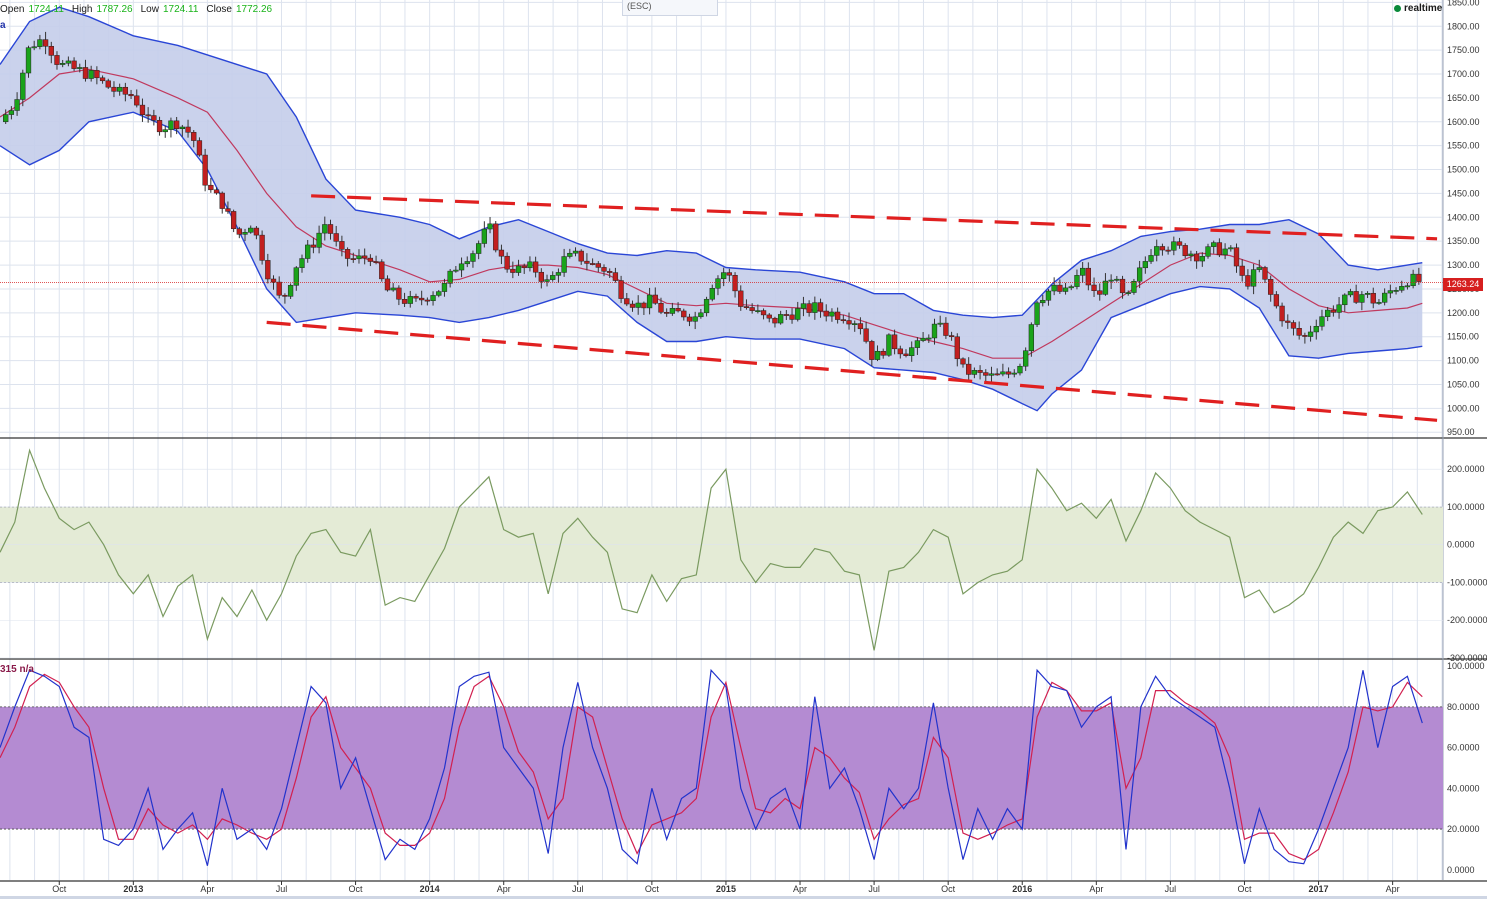 This screenshot has height=901, width=1487. I want to click on close-value: 1772.26, so click(254, 9).